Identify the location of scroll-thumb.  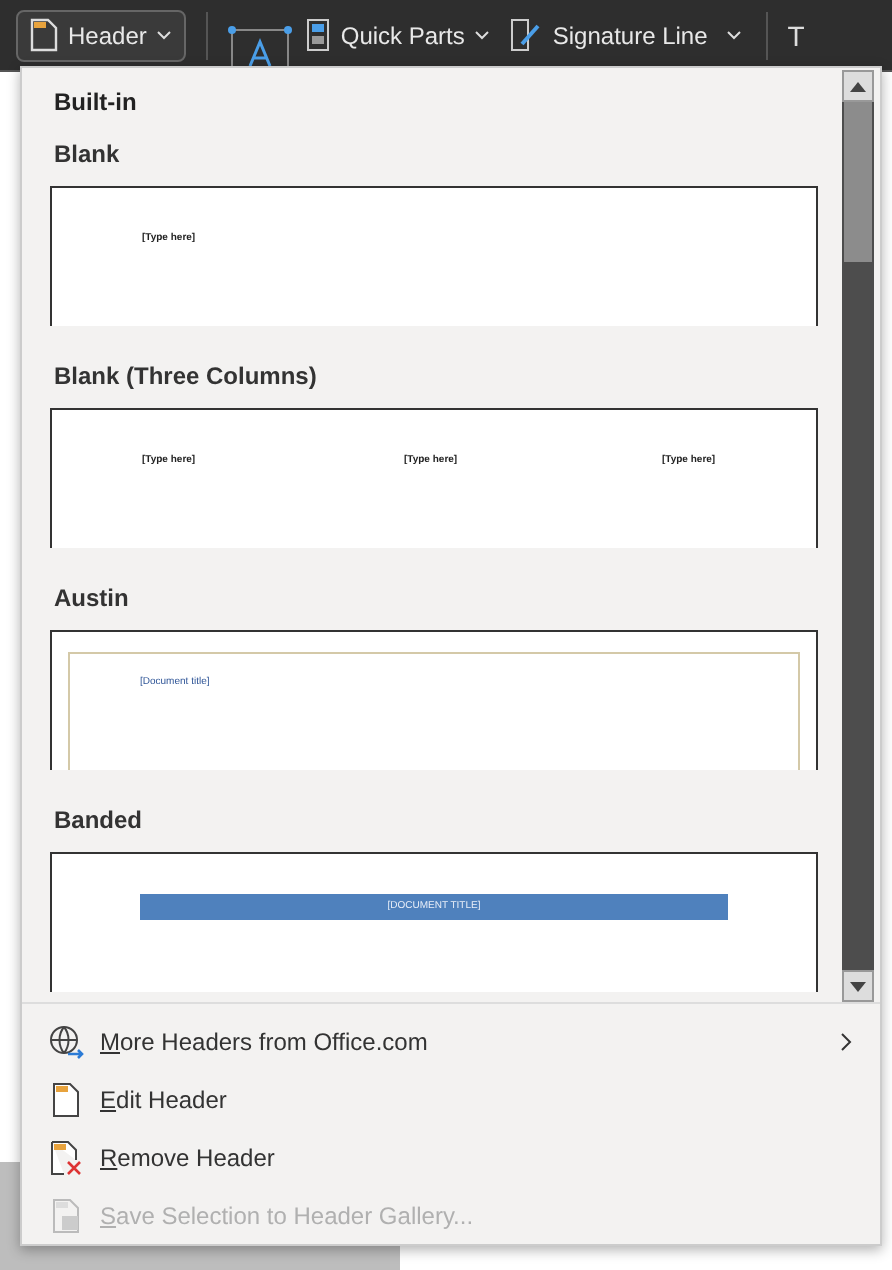
(858, 182).